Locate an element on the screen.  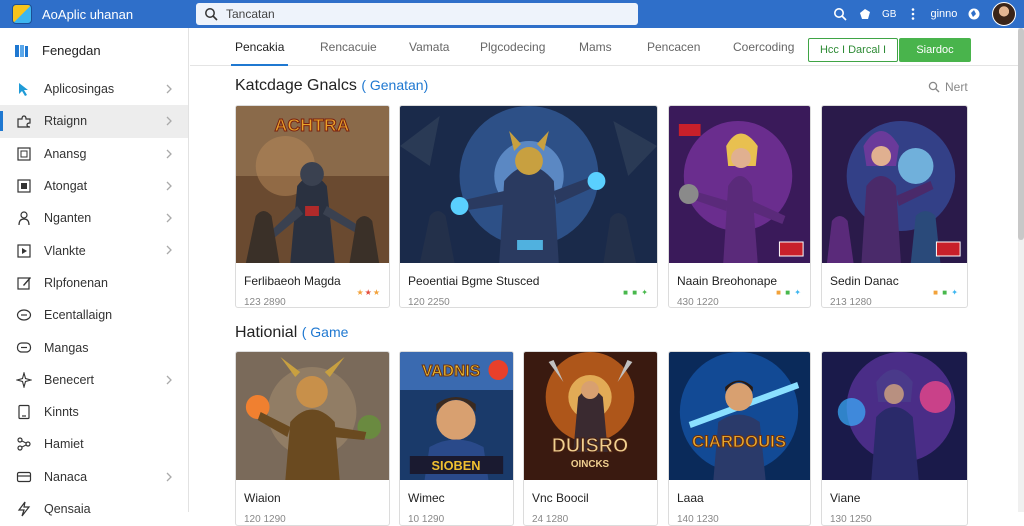
svg-text: DUISRO is located at coordinates (590, 446).